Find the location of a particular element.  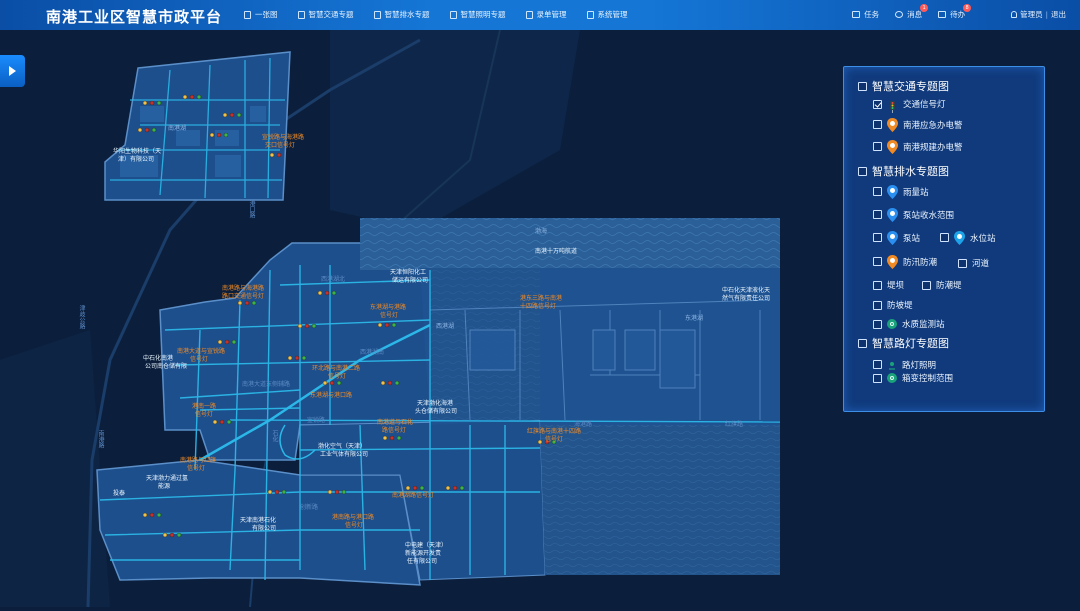

nav-item-lighting: 智慧照明专题 is located at coordinates (477, 14).